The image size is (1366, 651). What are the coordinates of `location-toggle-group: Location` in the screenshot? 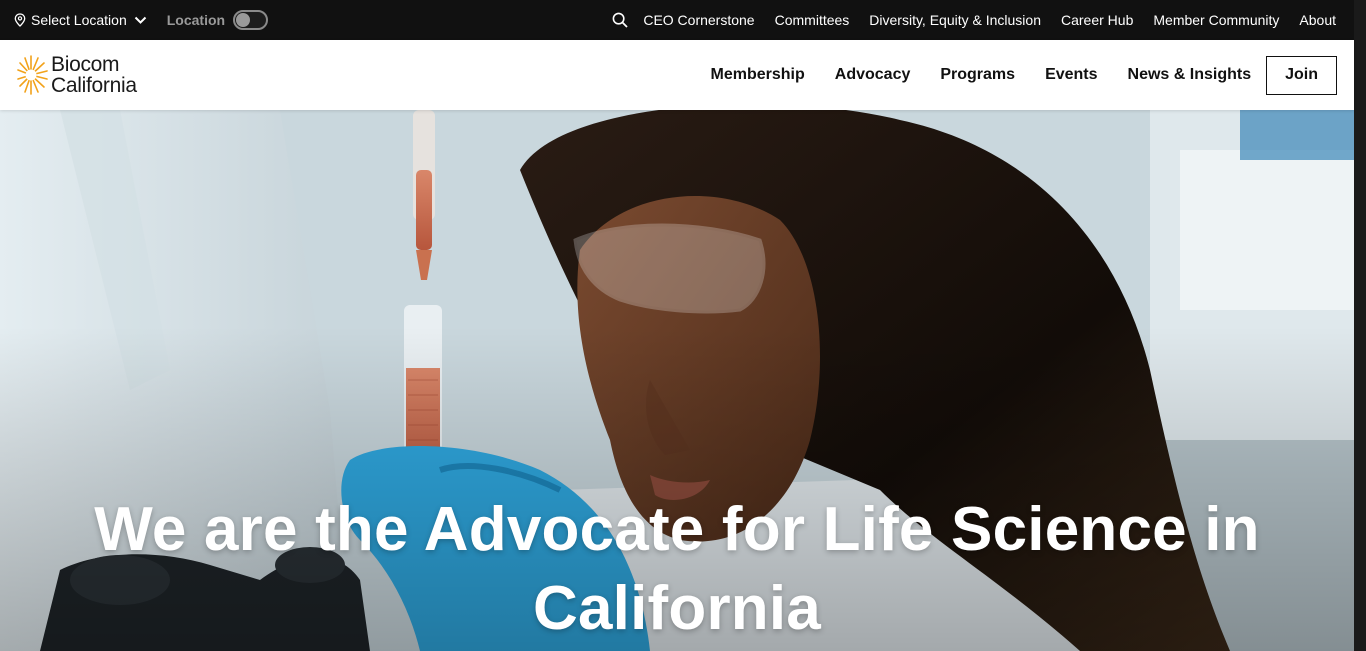 It's located at (217, 20).